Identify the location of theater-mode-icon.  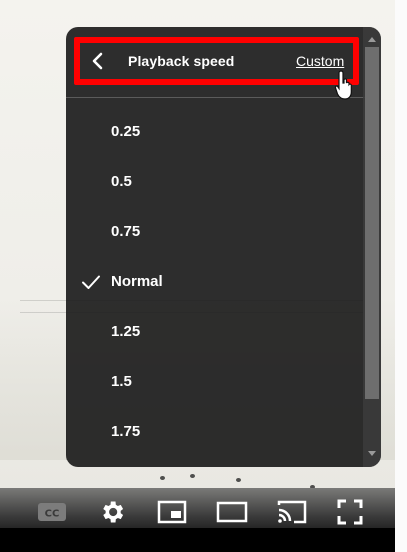
(232, 512).